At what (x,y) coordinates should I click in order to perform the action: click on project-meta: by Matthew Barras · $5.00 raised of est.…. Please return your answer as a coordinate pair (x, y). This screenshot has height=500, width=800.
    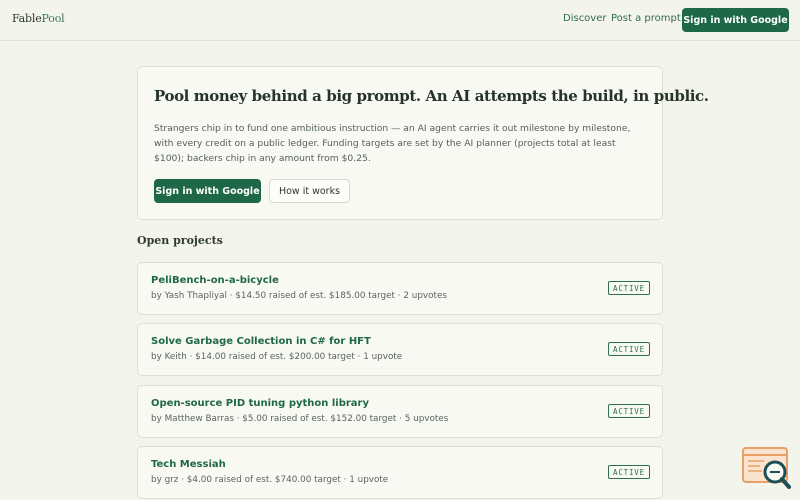
    Looking at the image, I should click on (300, 419).